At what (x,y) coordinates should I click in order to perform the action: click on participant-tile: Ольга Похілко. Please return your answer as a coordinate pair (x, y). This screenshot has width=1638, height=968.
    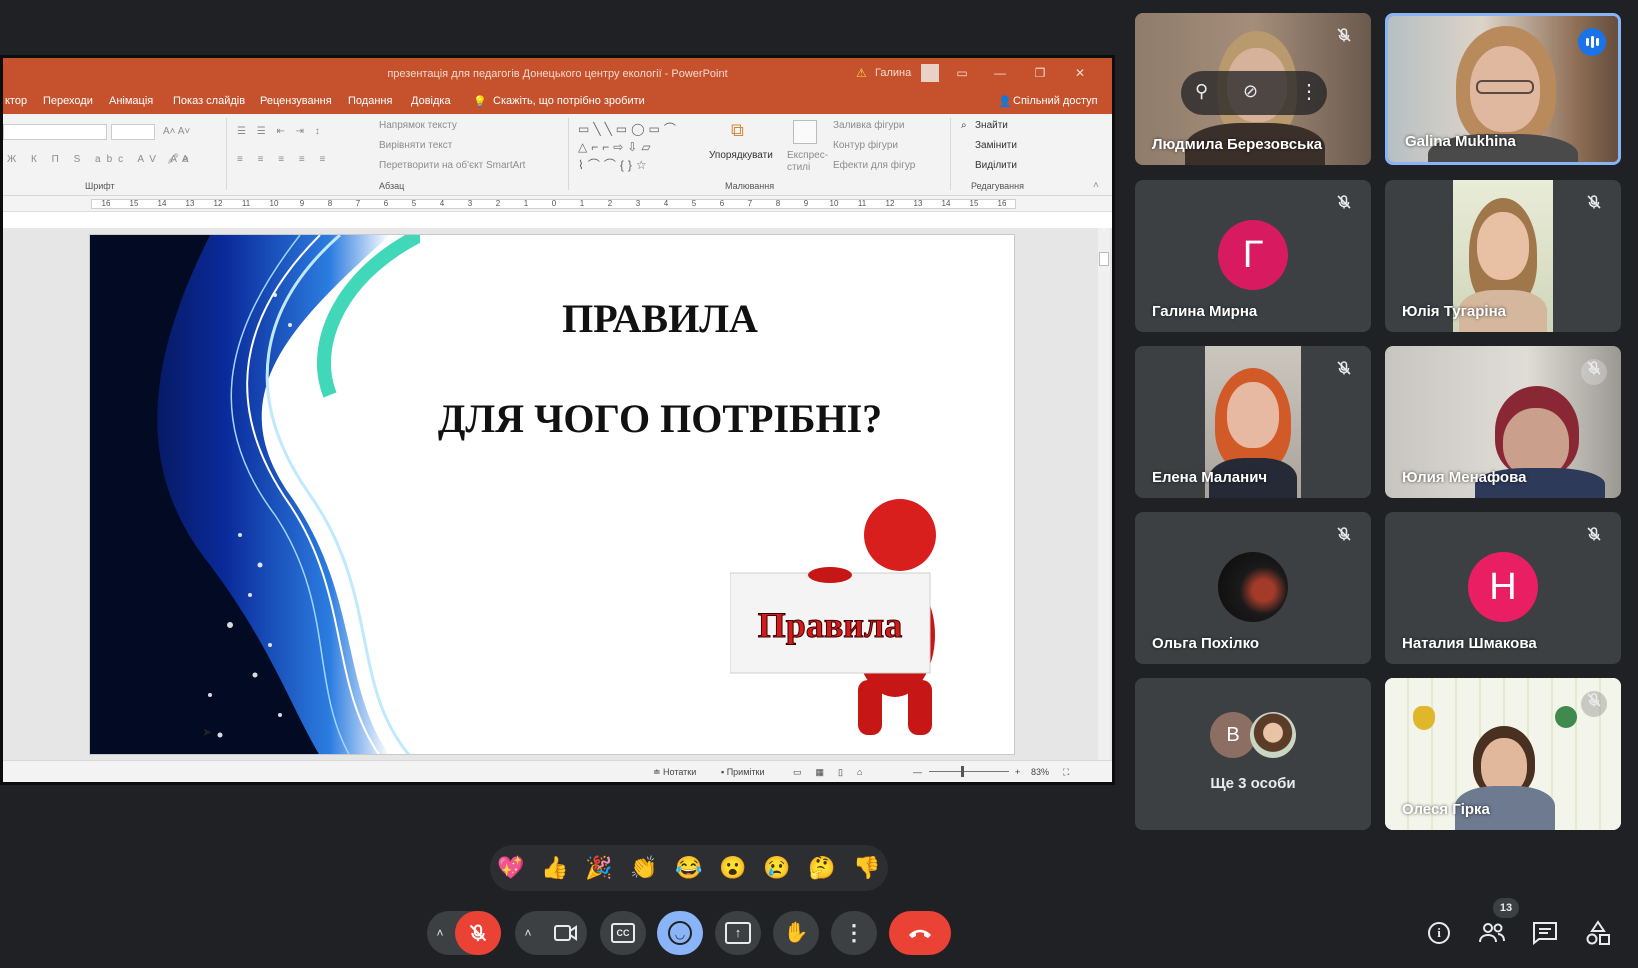
    Looking at the image, I should click on (1253, 588).